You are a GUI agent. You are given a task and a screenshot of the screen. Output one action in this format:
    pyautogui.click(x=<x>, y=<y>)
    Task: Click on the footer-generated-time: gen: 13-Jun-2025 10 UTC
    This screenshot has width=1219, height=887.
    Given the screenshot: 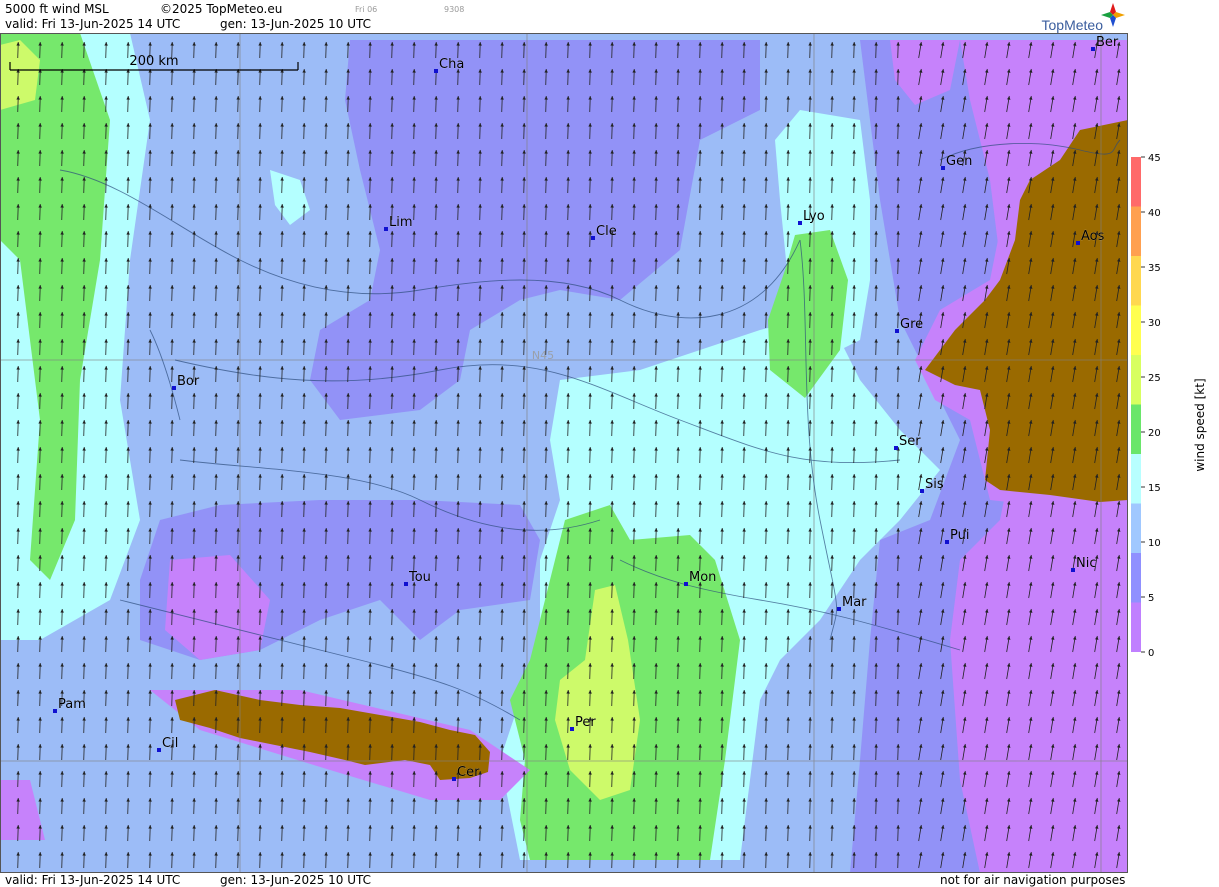 What is the action you would take?
    pyautogui.click(x=296, y=880)
    